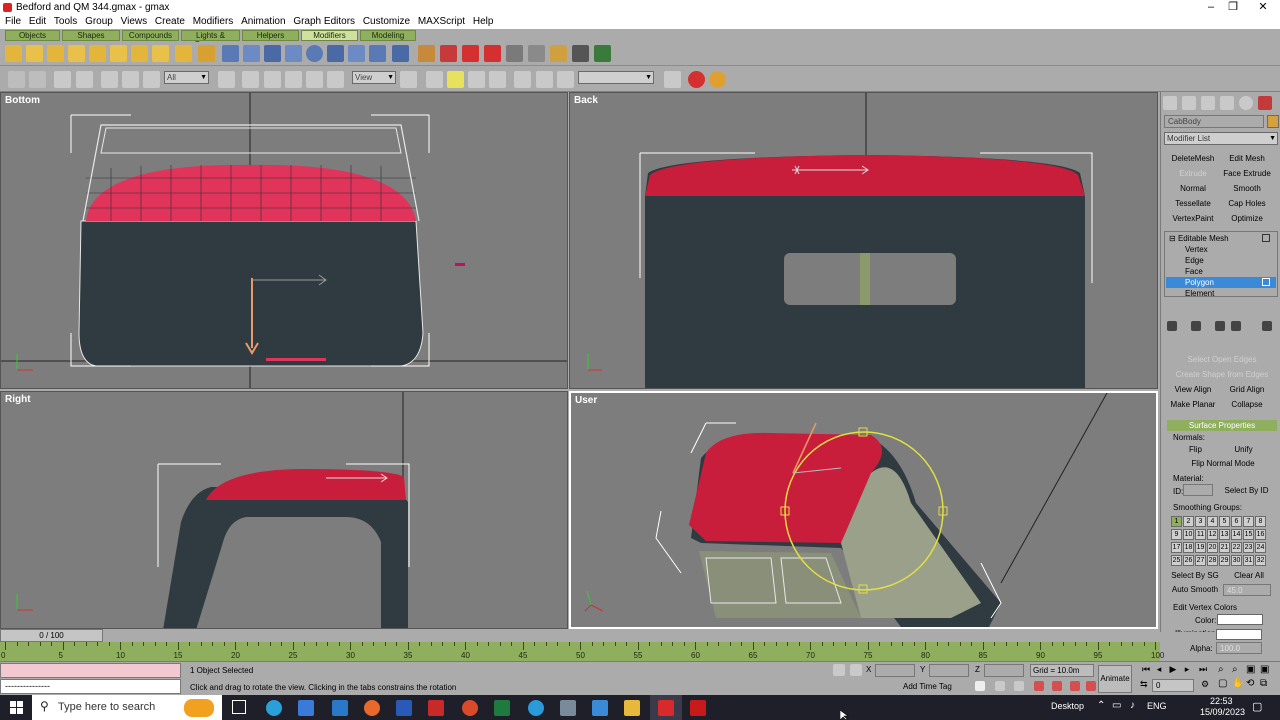 The height and width of the screenshot is (720, 1280). What do you see at coordinates (1248, 534) in the screenshot?
I see `smoothing-group-button: 15` at bounding box center [1248, 534].